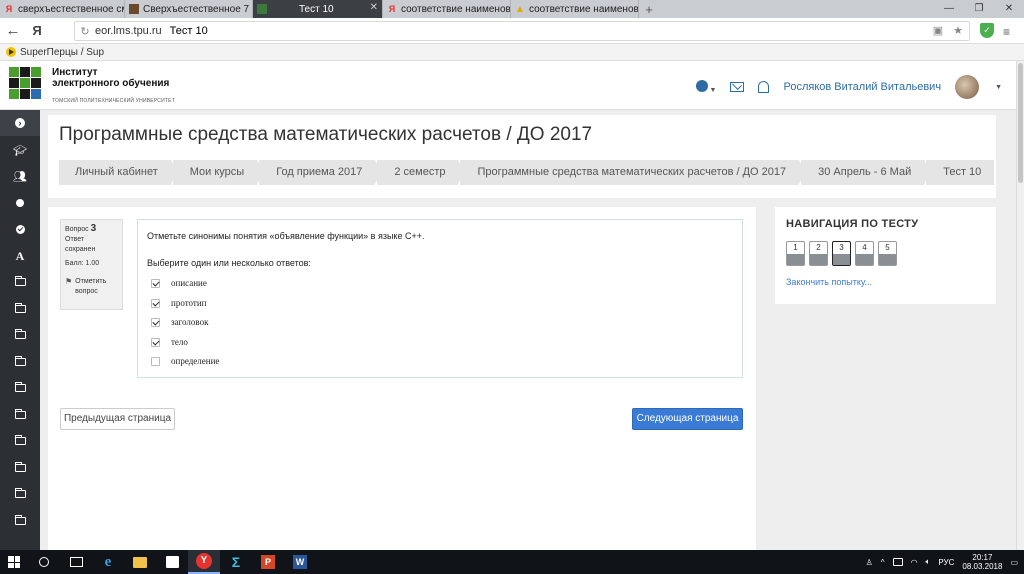  Describe the element at coordinates (62, 52) in the screenshot. I see `bookmark-item: SuperПерцы / Sup` at that location.